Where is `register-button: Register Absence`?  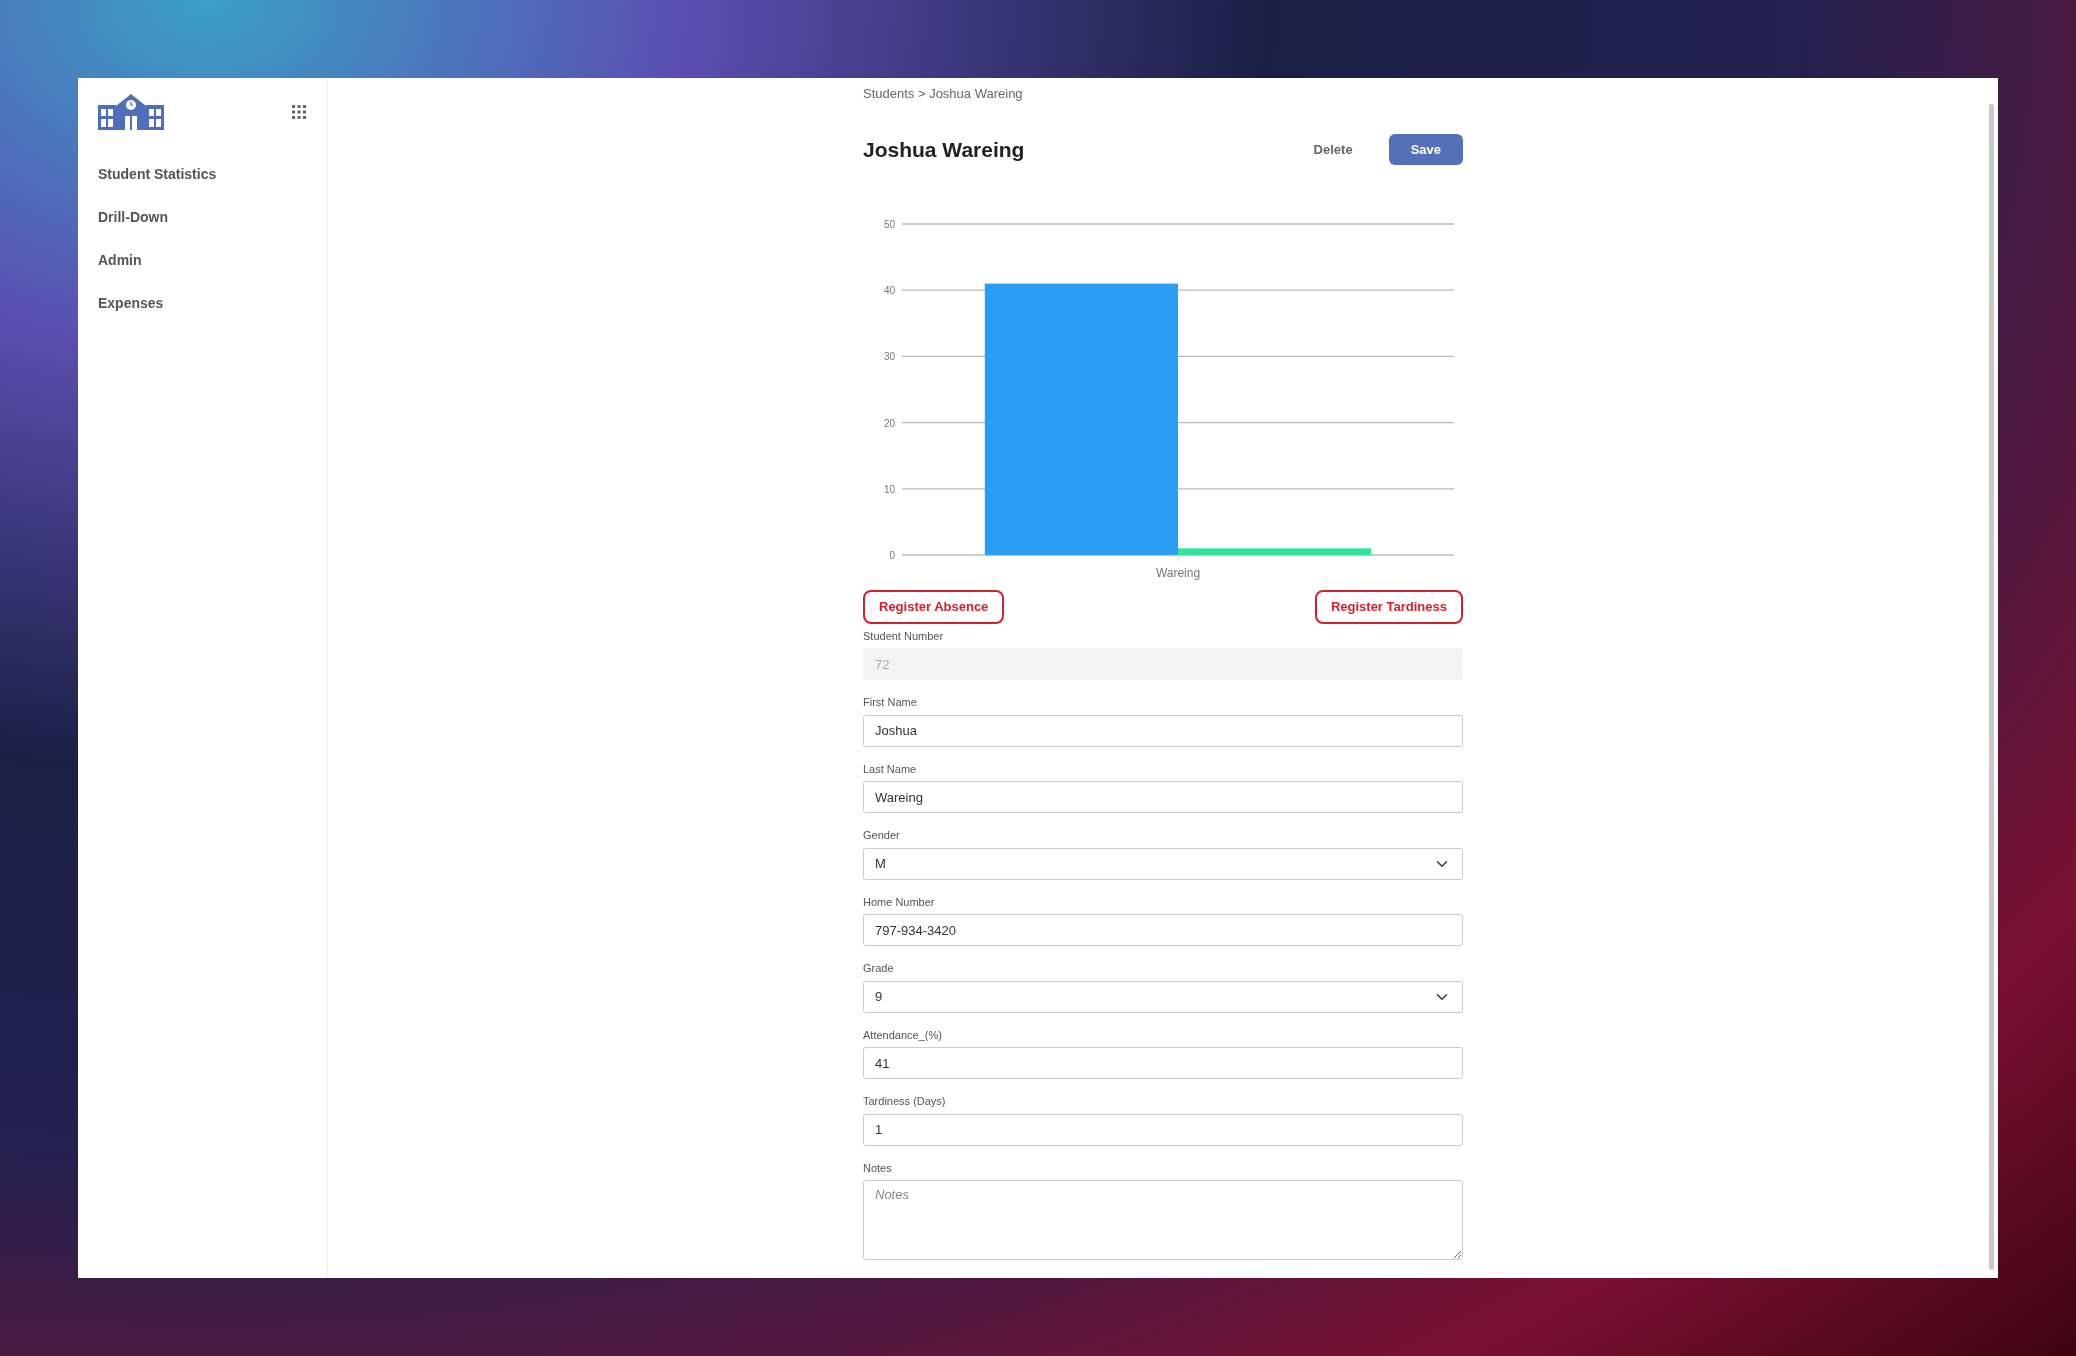
register-button: Register Absence is located at coordinates (934, 607).